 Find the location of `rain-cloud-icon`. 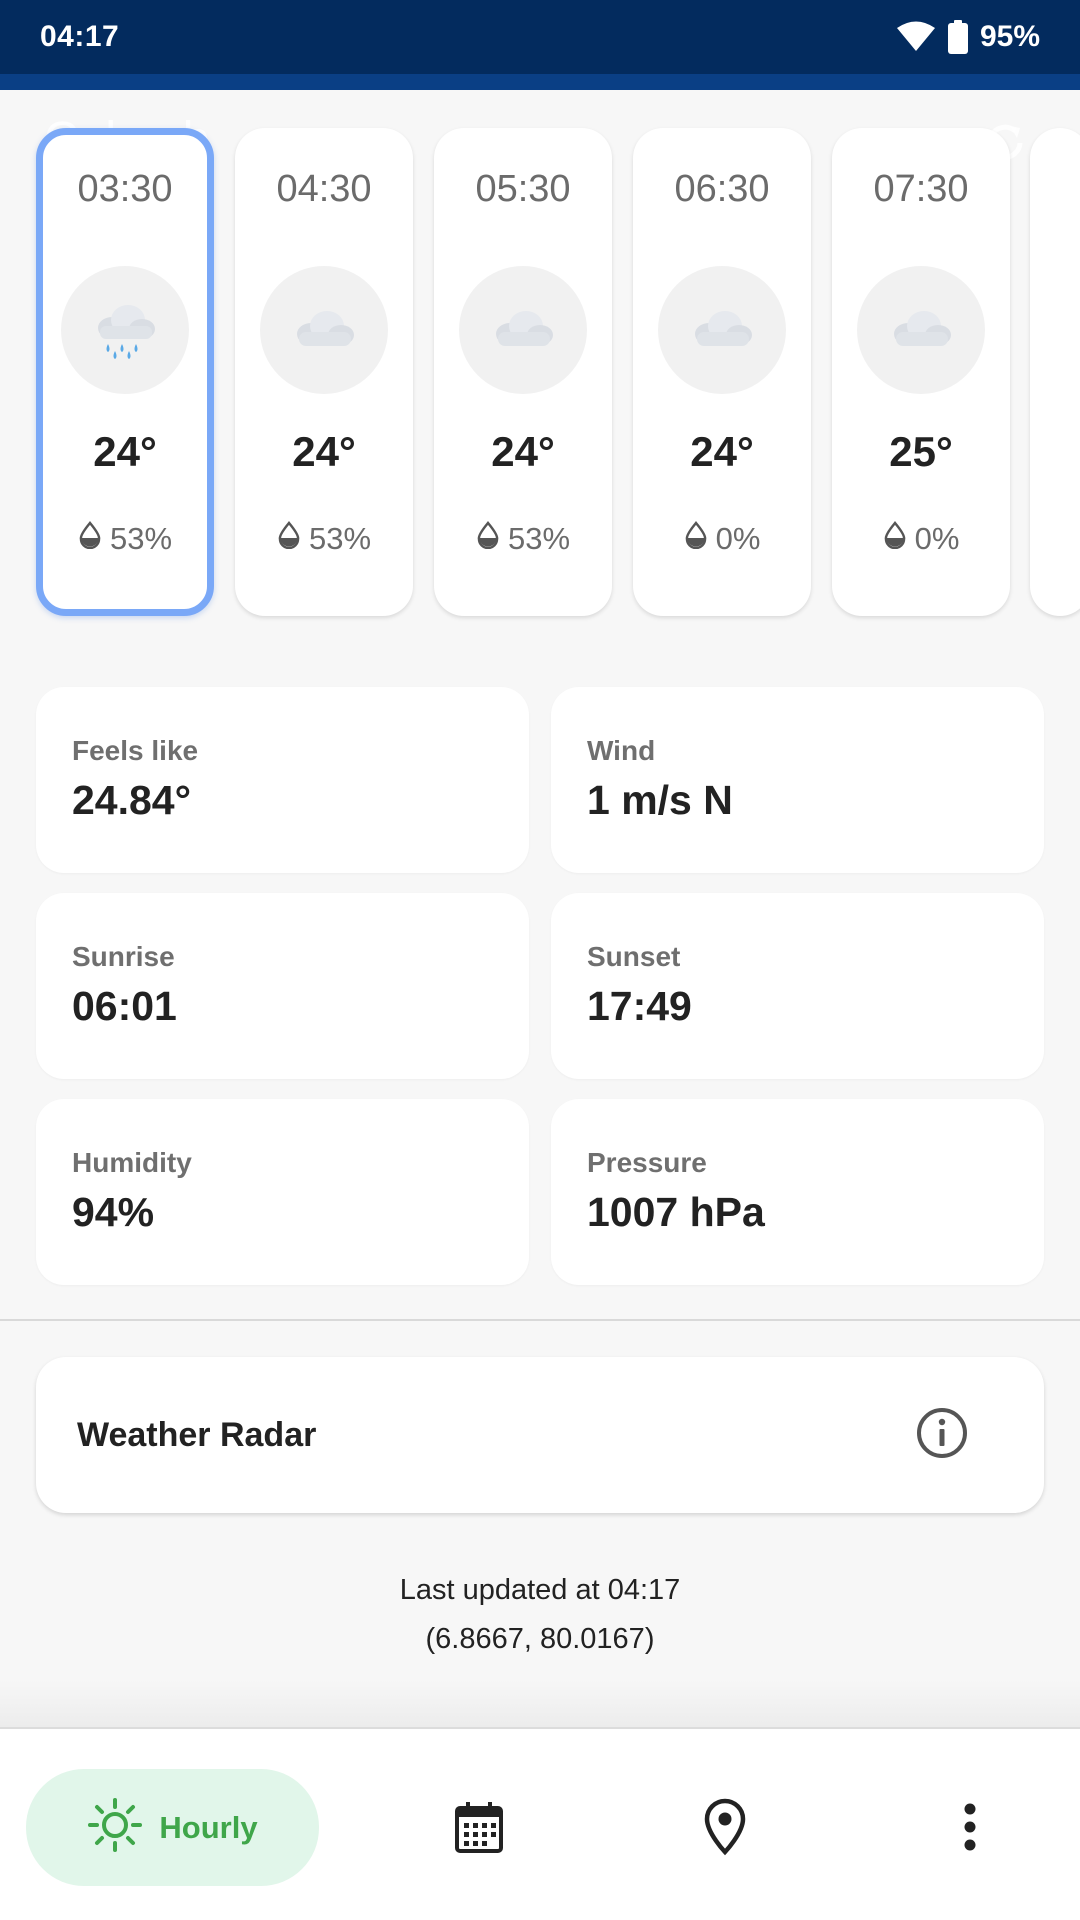

rain-cloud-icon is located at coordinates (125, 330).